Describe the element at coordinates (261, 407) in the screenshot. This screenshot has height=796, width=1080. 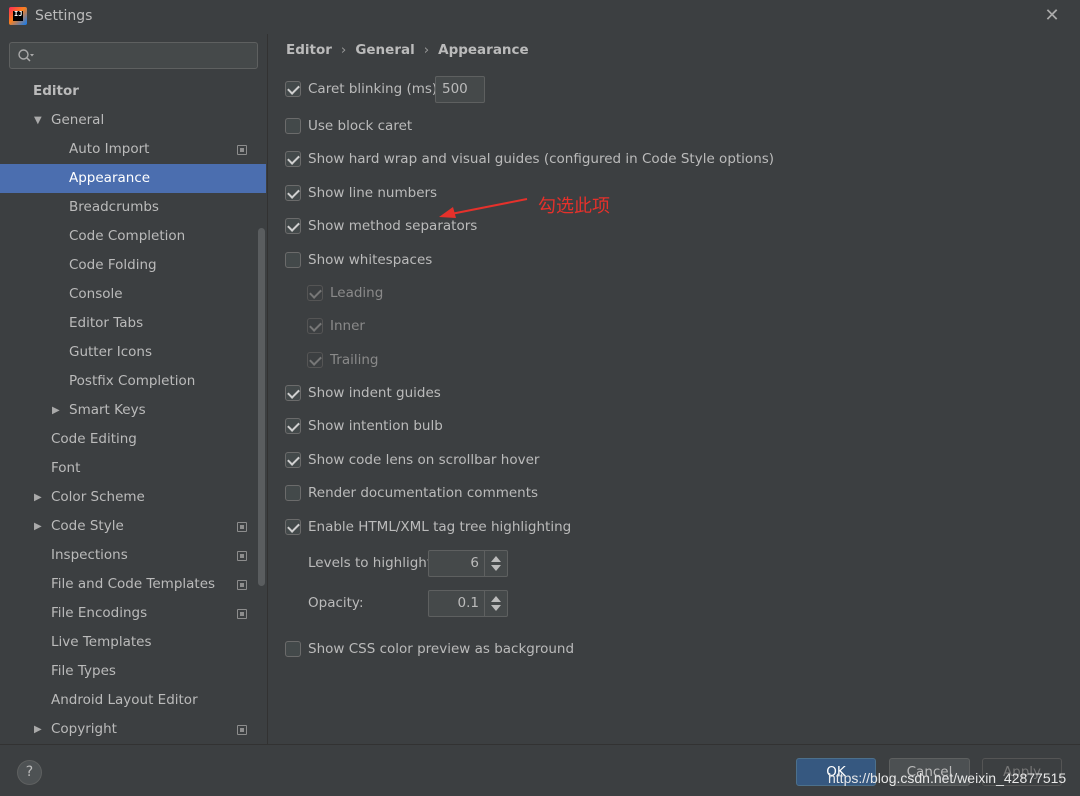
I see `sidebar-scrollbar-thumb` at that location.